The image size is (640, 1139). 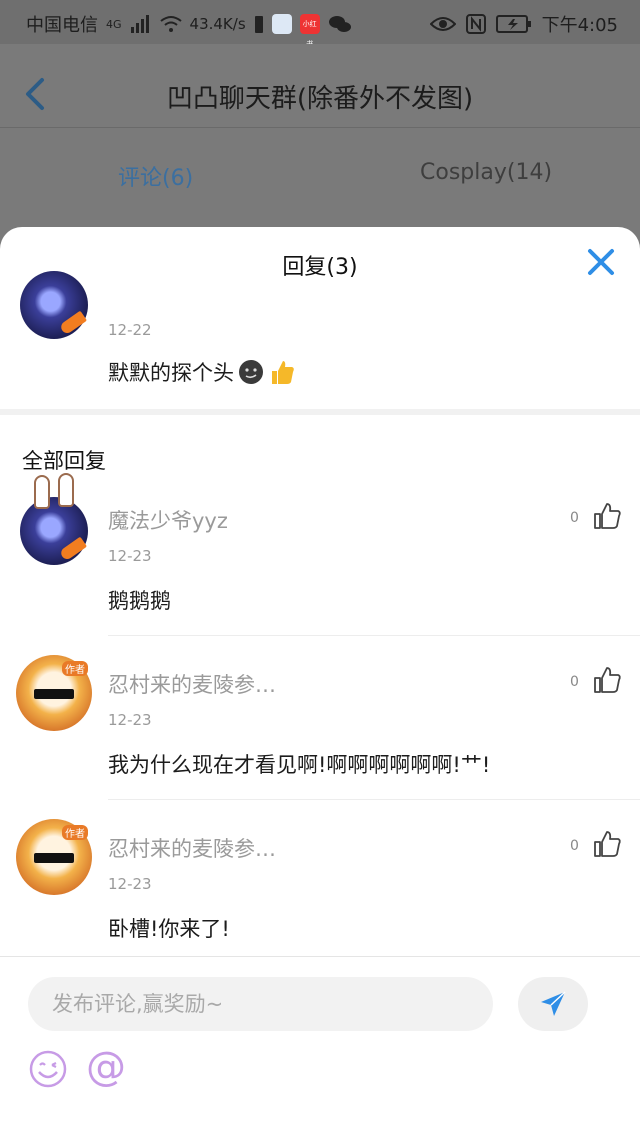 What do you see at coordinates (320, 267) in the screenshot?
I see `sheet-title: 回复(3)` at bounding box center [320, 267].